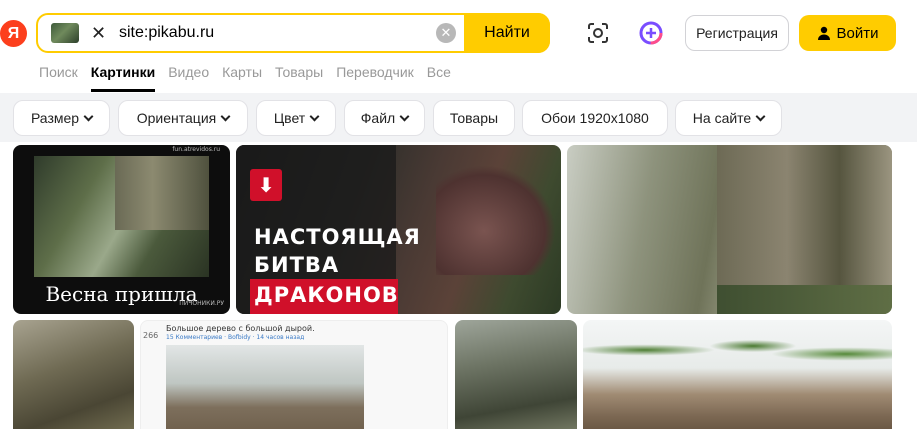 The image size is (917, 429). I want to click on filter-label: Обои 1920x1080, so click(595, 118).